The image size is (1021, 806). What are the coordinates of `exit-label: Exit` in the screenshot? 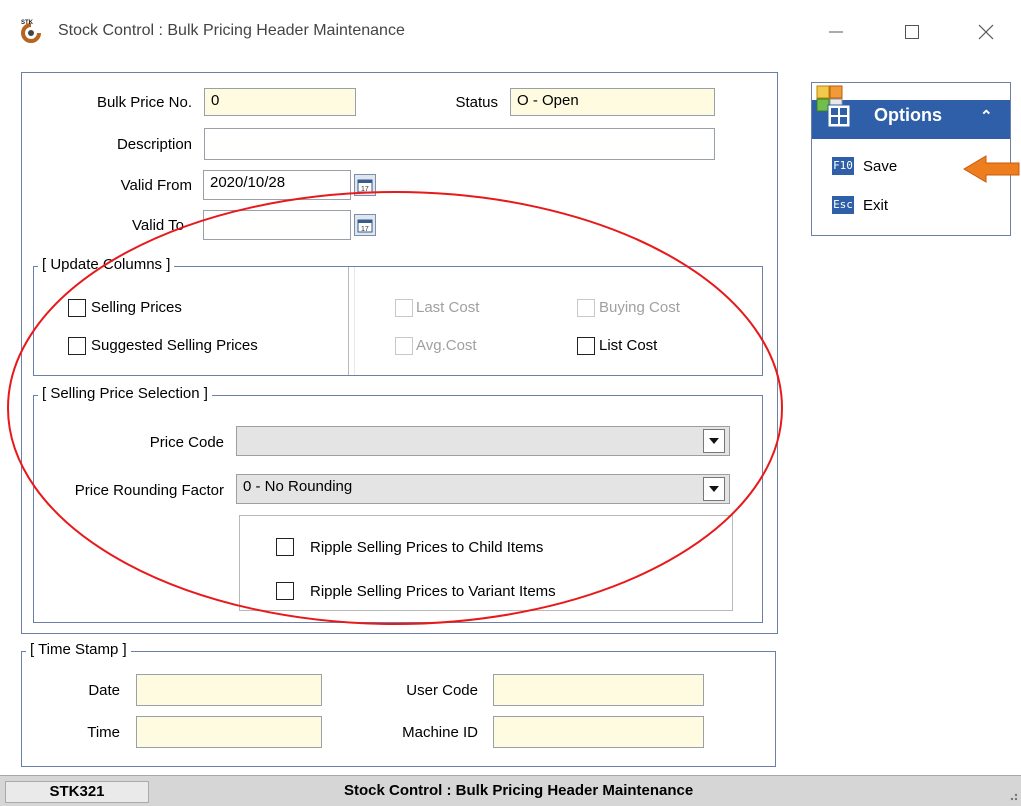 It's located at (876, 205).